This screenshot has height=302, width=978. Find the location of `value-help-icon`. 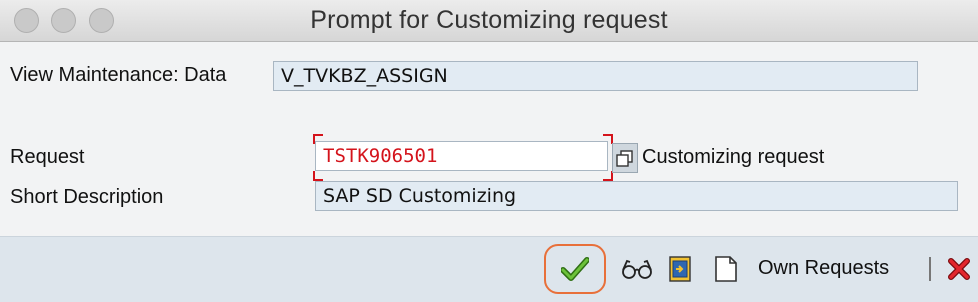

value-help-icon is located at coordinates (624, 158).